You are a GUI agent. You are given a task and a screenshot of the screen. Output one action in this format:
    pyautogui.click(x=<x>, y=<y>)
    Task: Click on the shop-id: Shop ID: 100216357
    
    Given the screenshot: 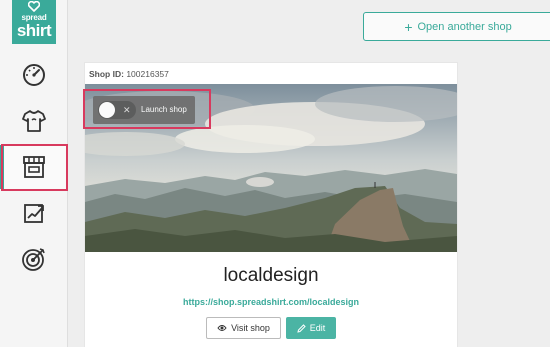 What is the action you would take?
    pyautogui.click(x=129, y=74)
    